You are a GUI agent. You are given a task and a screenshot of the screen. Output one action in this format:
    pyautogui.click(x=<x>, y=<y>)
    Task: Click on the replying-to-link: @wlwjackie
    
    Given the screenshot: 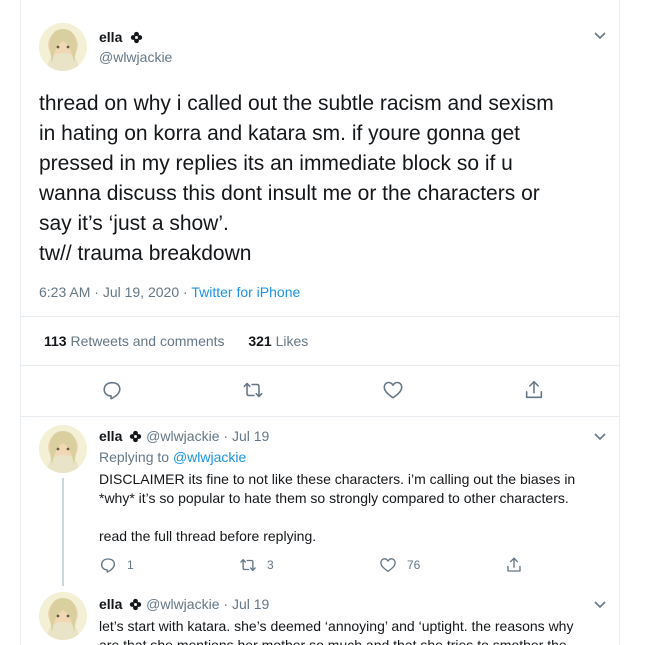 What is the action you would take?
    pyautogui.click(x=209, y=457)
    